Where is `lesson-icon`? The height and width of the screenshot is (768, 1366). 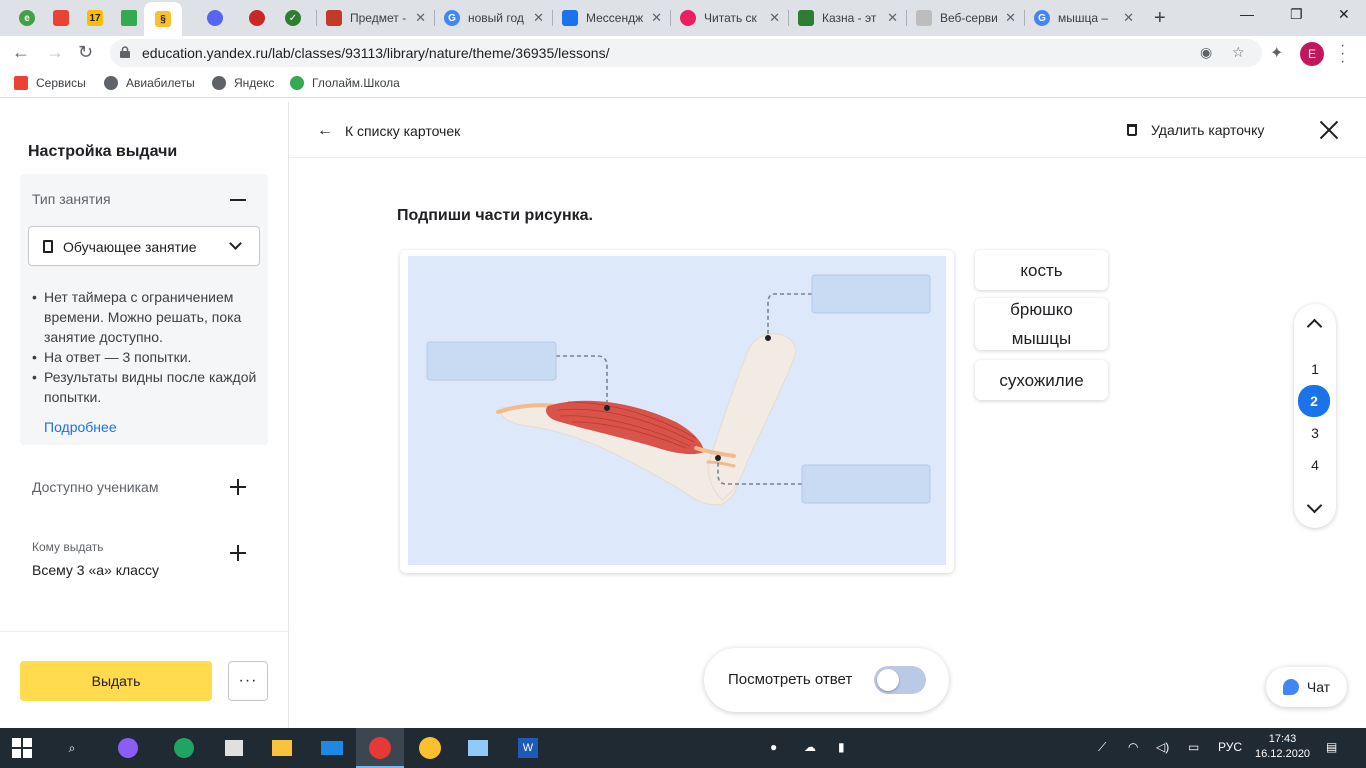
lesson-icon is located at coordinates (48, 246).